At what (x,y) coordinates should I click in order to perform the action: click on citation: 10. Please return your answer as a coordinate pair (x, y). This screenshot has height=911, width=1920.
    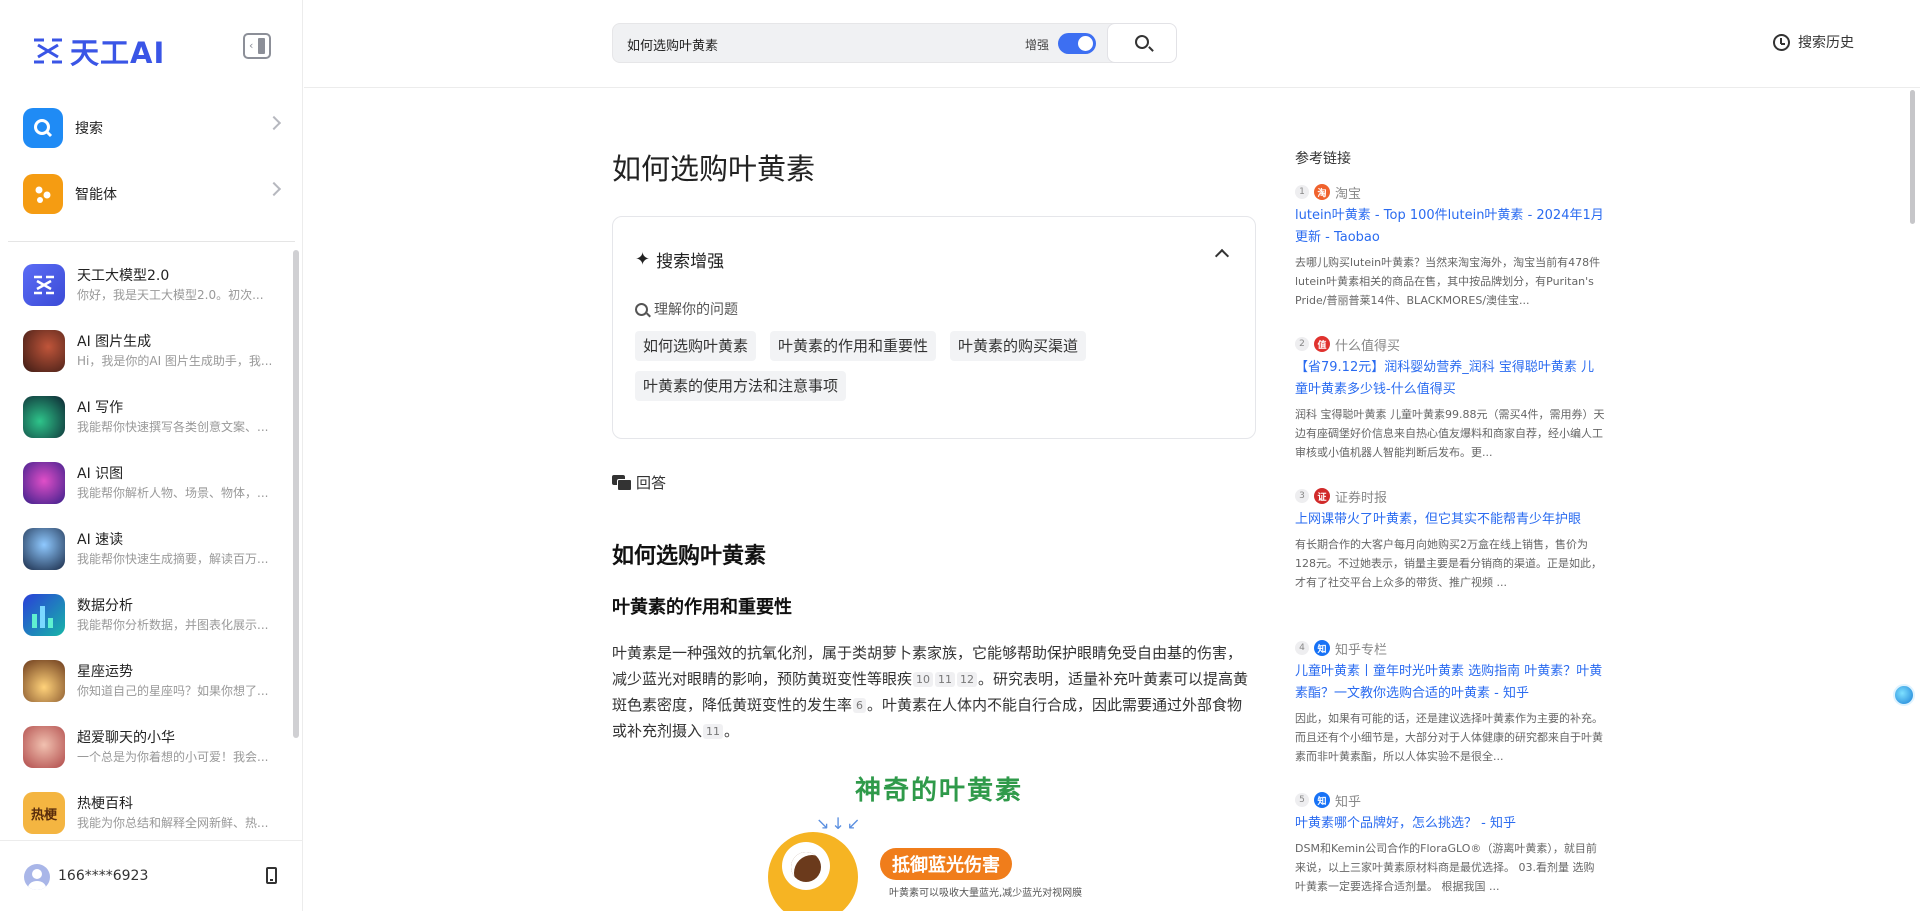
    Looking at the image, I should click on (923, 679).